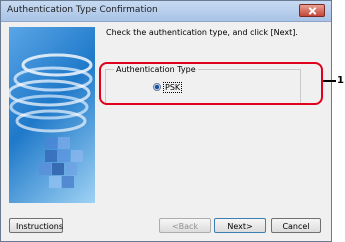 The height and width of the screenshot is (242, 345). Describe the element at coordinates (185, 225) in the screenshot. I see `back-button: <Back` at that location.